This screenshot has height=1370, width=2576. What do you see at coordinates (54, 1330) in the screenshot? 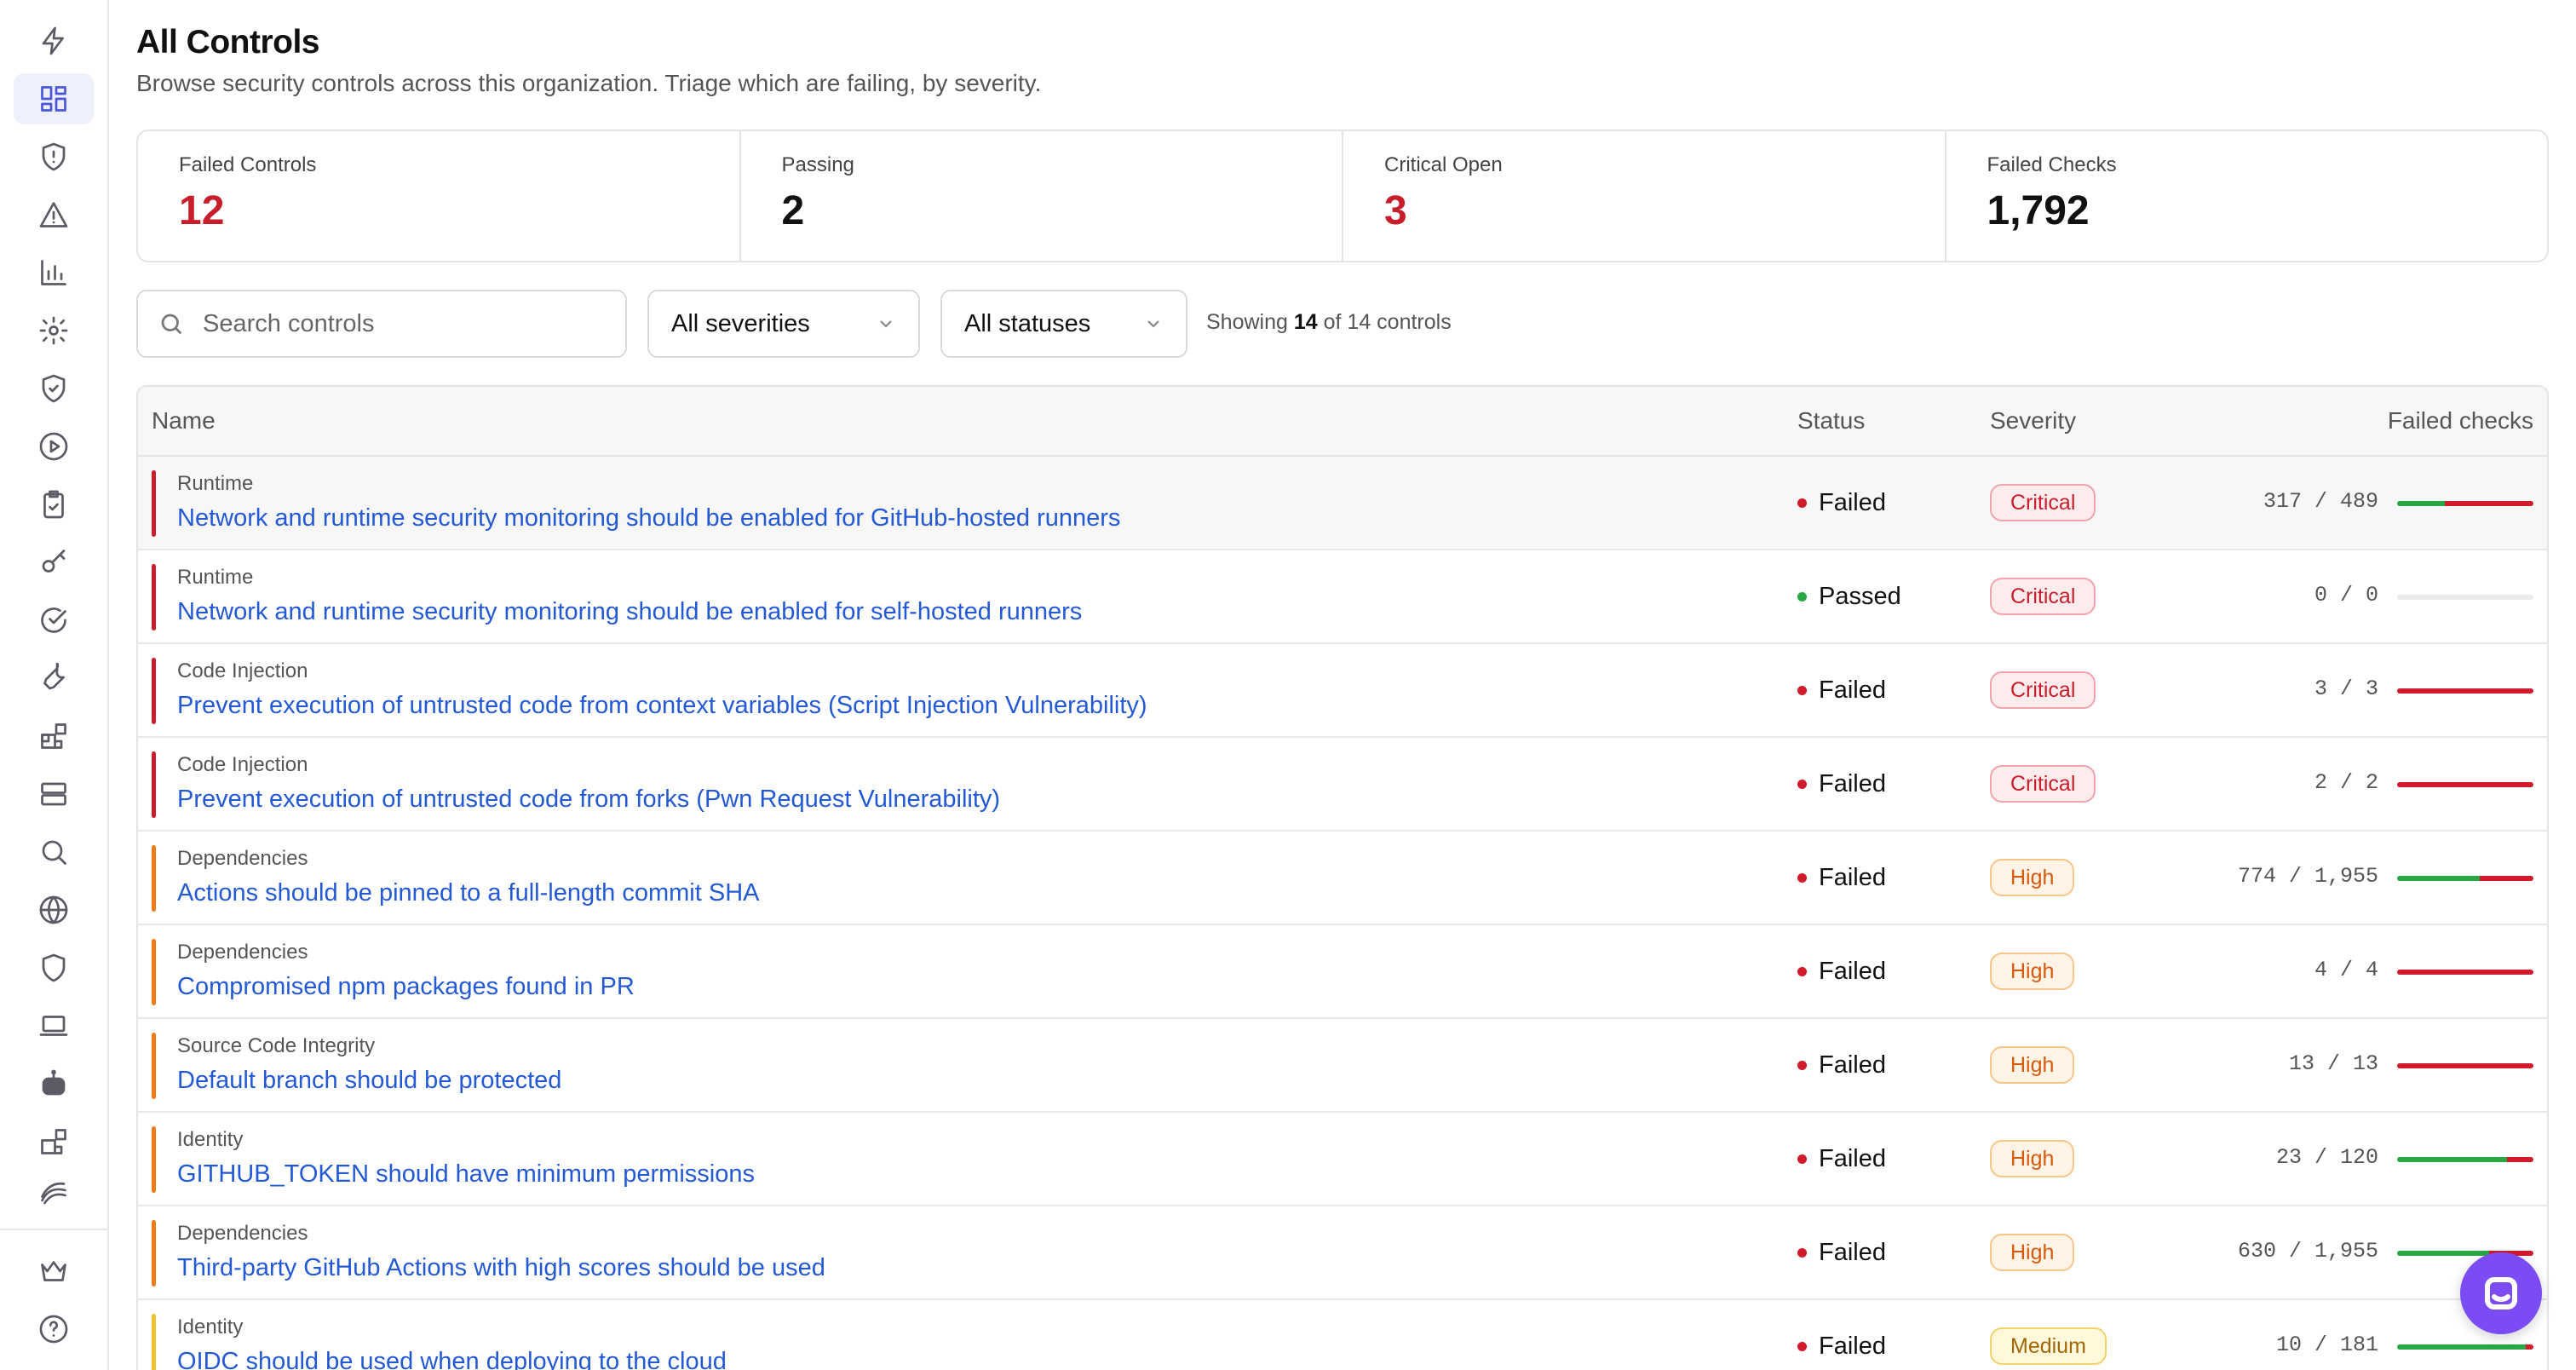
I see `help-icon` at bounding box center [54, 1330].